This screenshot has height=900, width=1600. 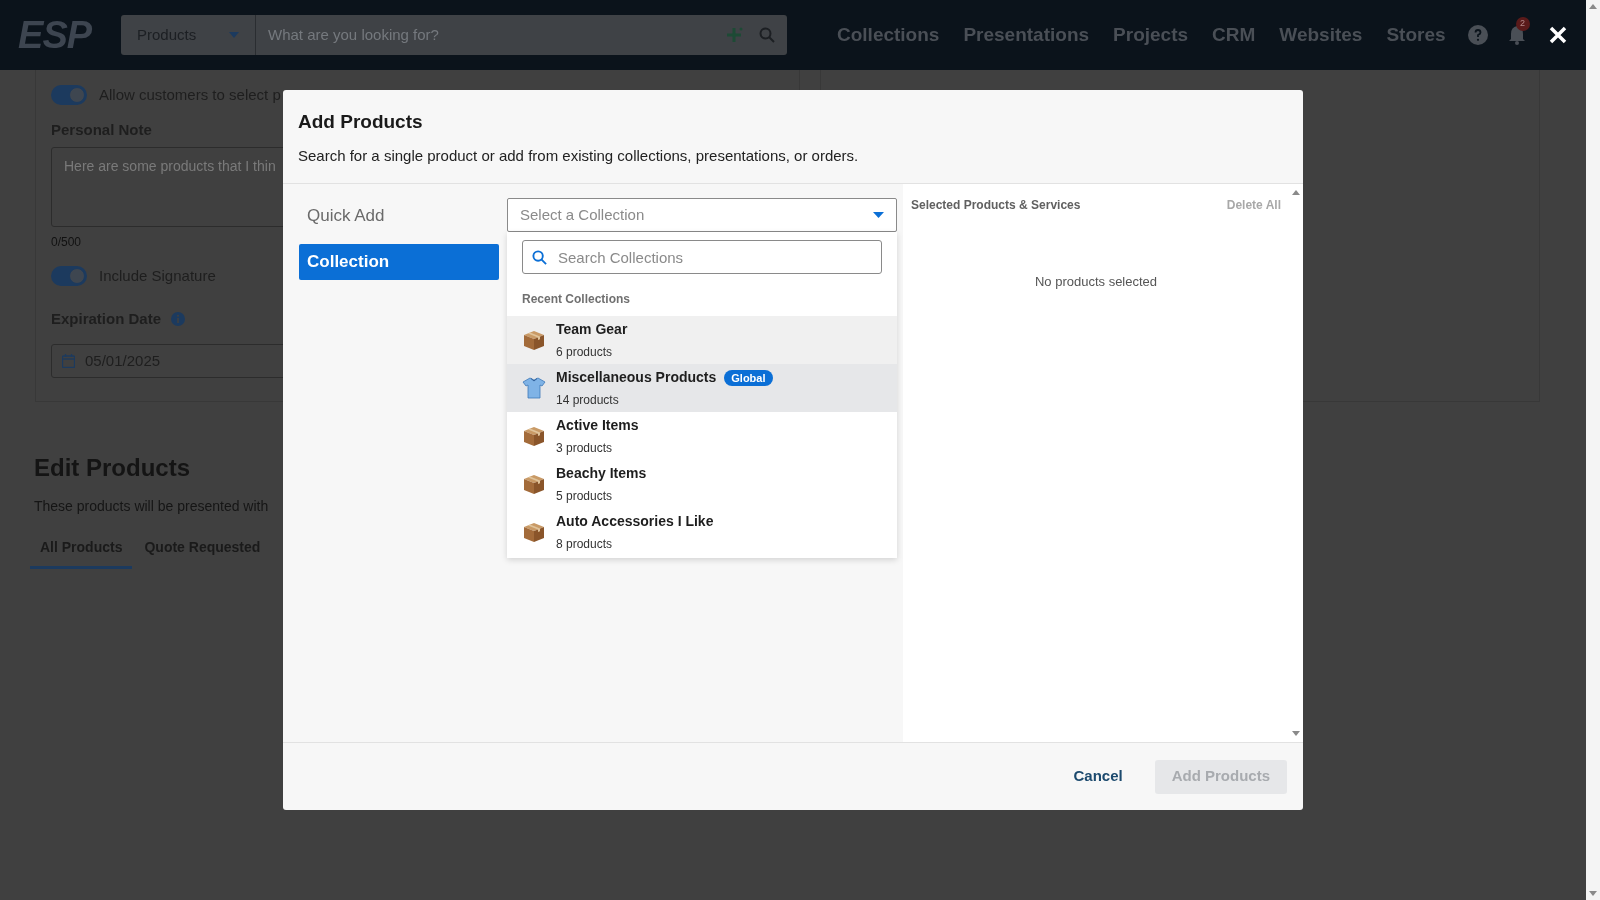 I want to click on mode-tab: Collection, so click(x=399, y=262).